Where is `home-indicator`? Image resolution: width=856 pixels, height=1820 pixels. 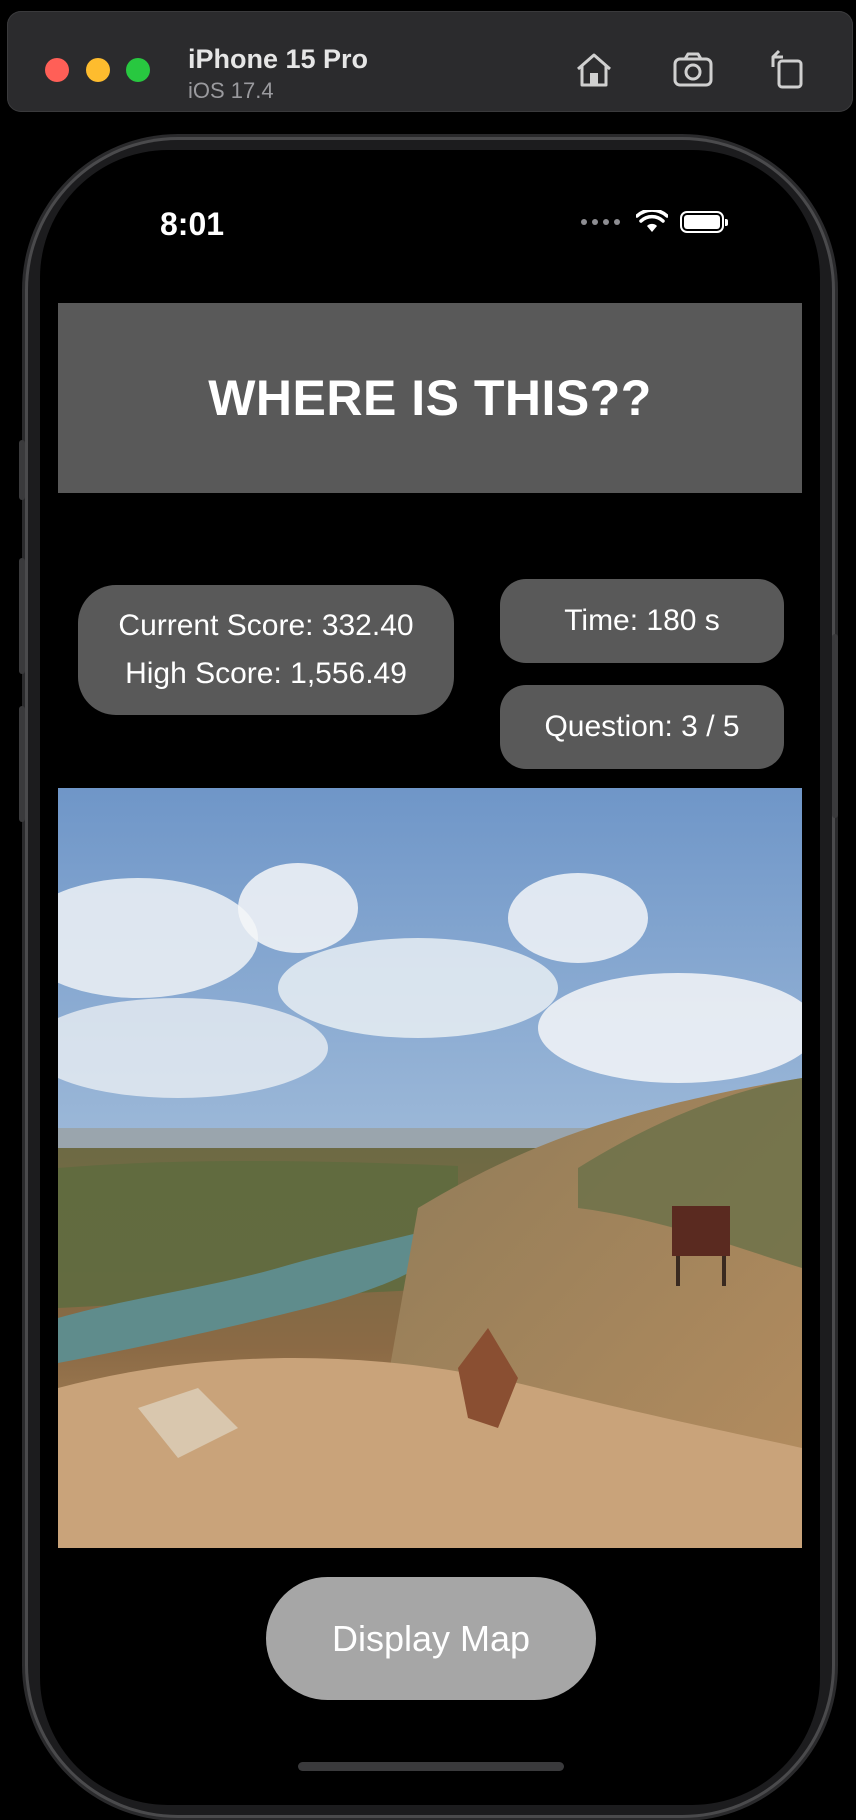 home-indicator is located at coordinates (431, 1766).